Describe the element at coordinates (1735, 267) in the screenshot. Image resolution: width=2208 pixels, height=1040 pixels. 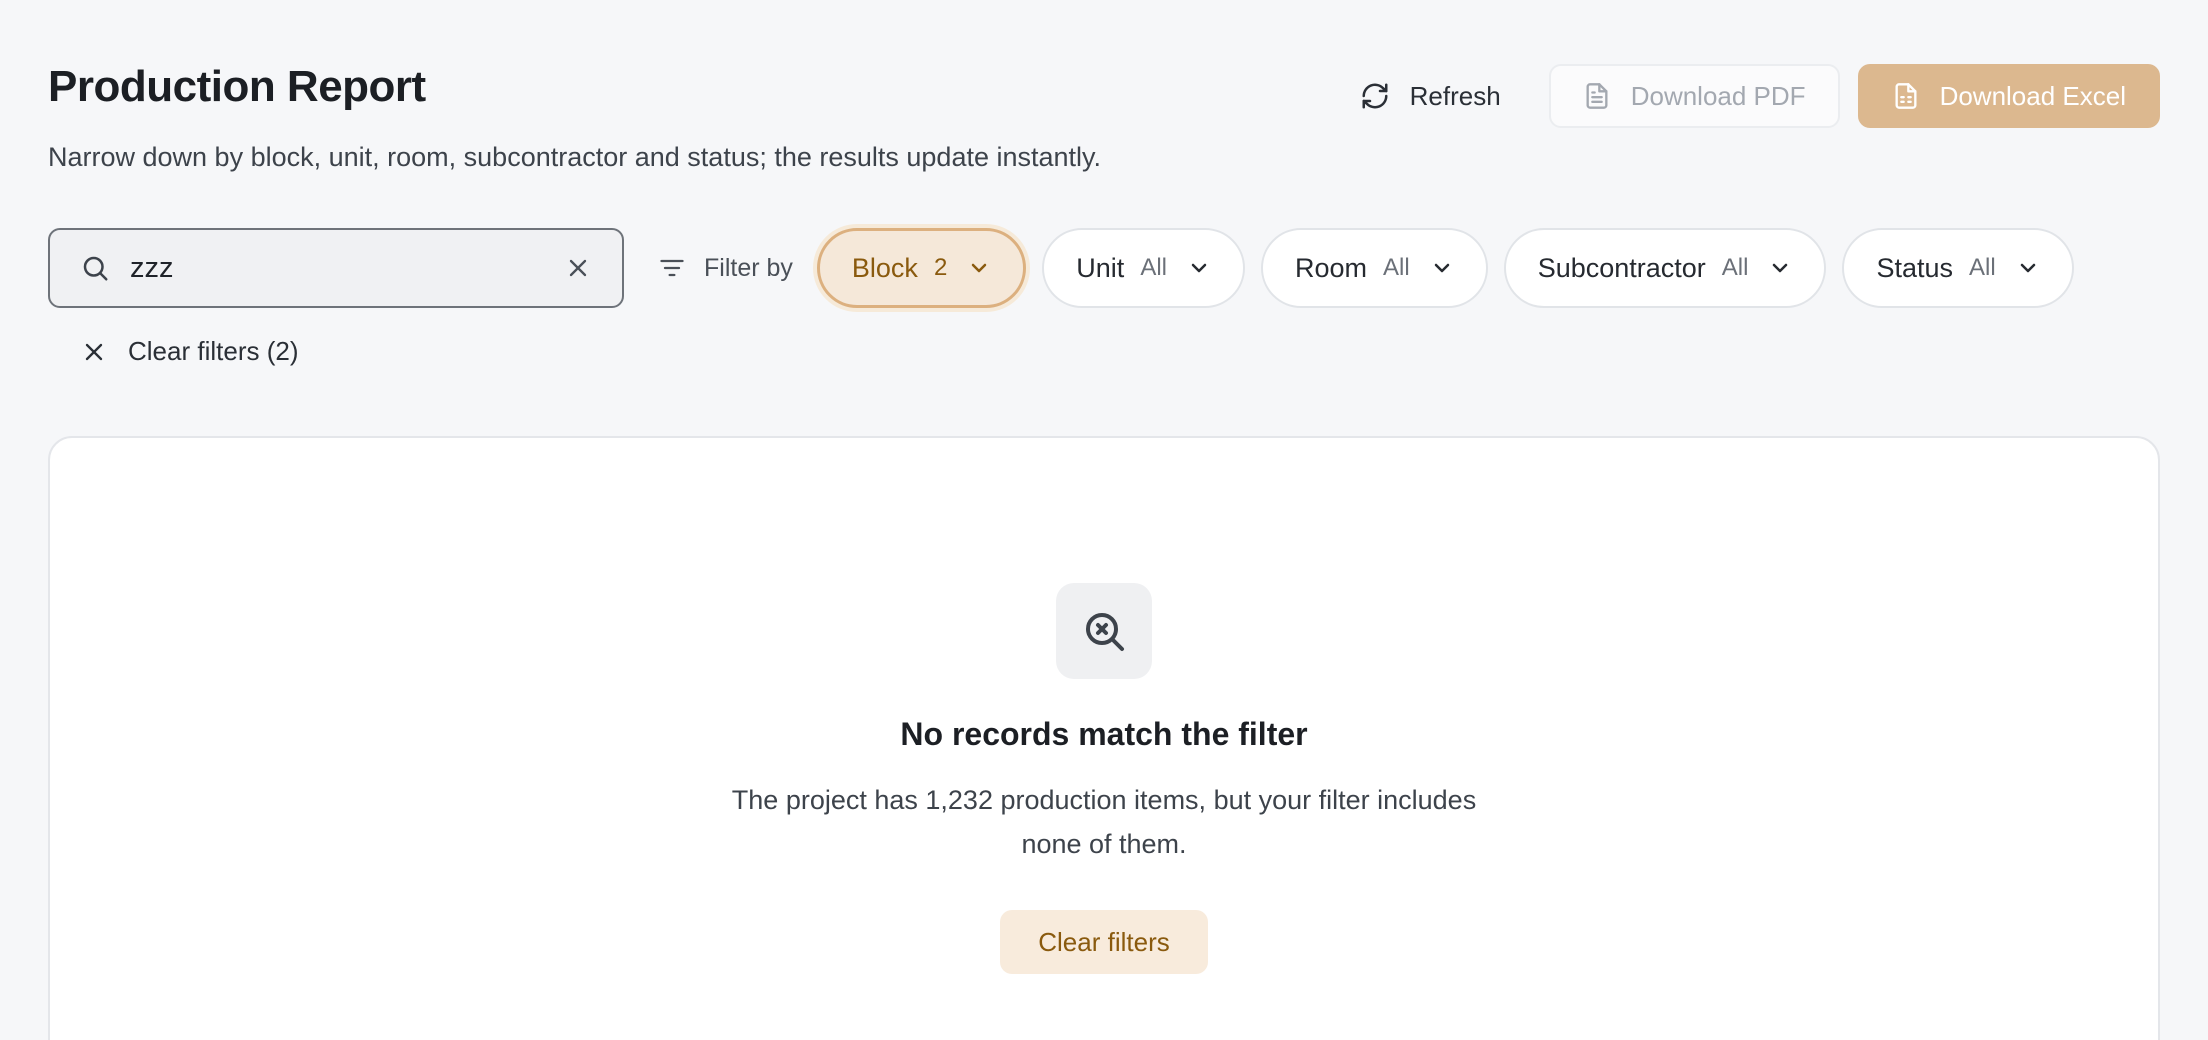
I see `filter-subcontractor-value: All` at that location.